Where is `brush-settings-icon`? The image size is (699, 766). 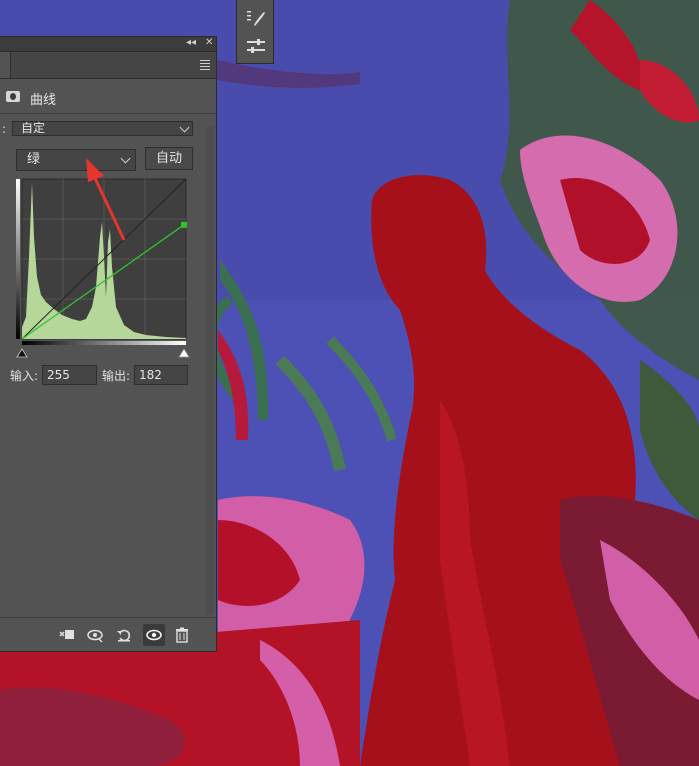
brush-settings-icon is located at coordinates (256, 19).